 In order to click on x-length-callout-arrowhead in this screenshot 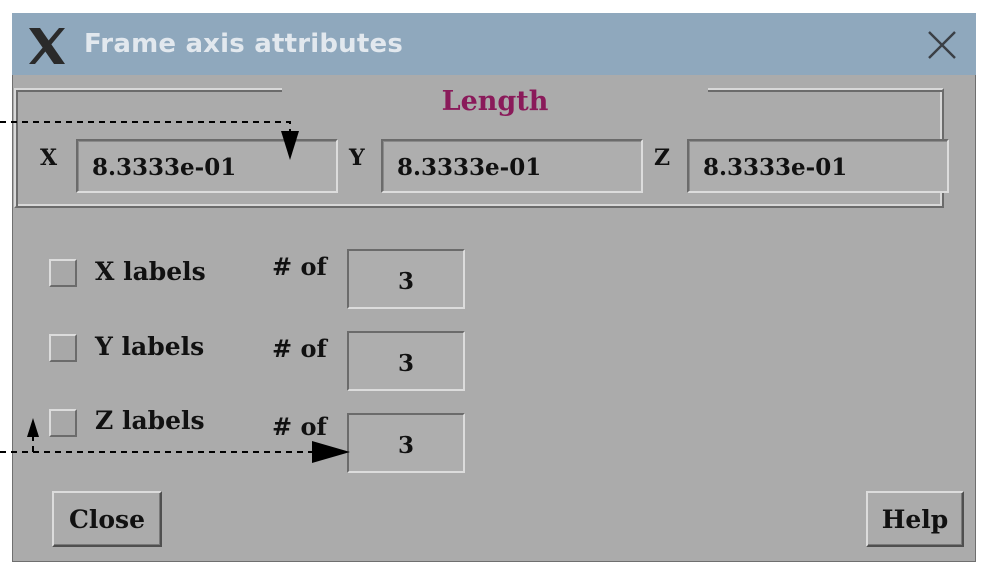, I will do `click(290, 145)`.